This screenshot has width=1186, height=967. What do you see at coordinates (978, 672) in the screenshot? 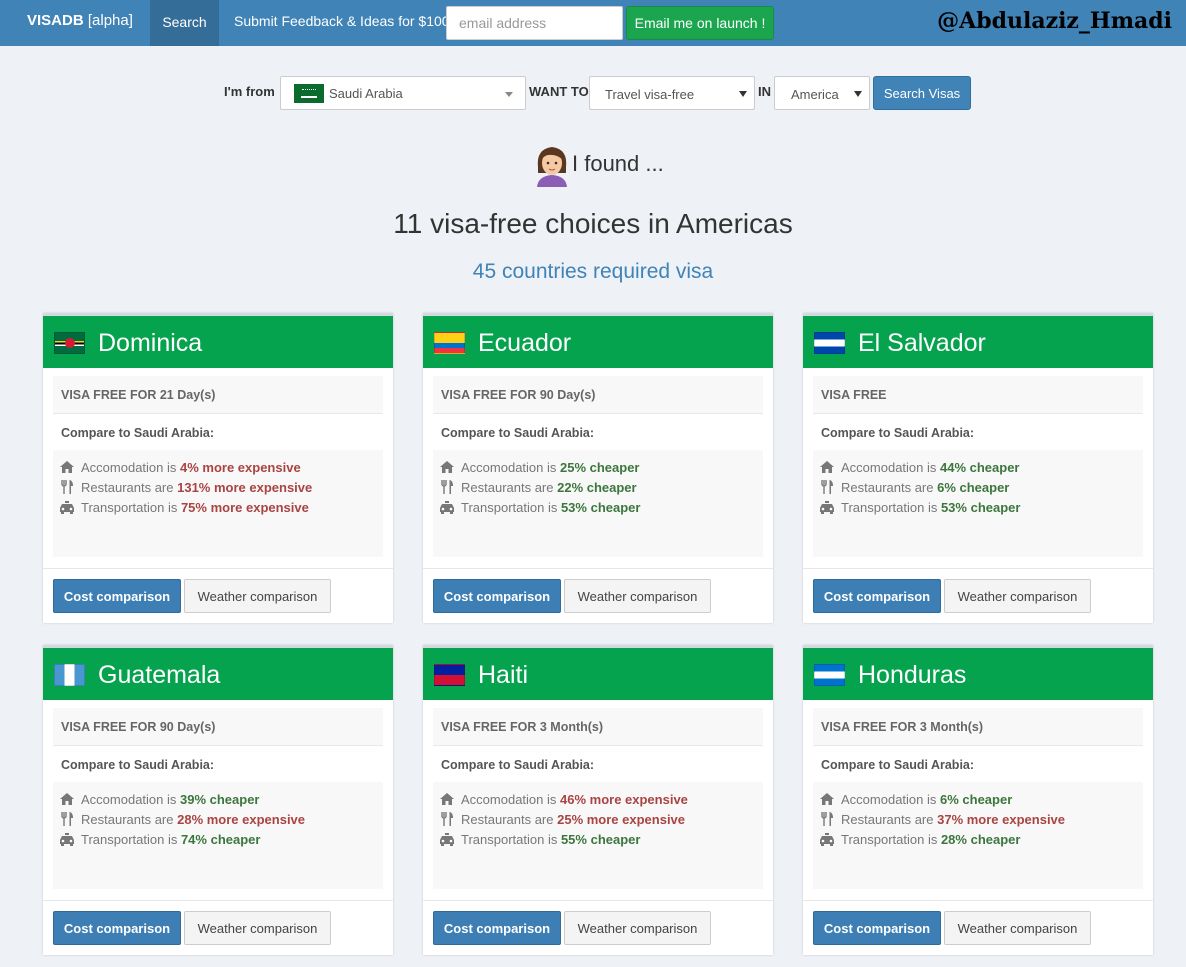
I see `card-header: Honduras` at bounding box center [978, 672].